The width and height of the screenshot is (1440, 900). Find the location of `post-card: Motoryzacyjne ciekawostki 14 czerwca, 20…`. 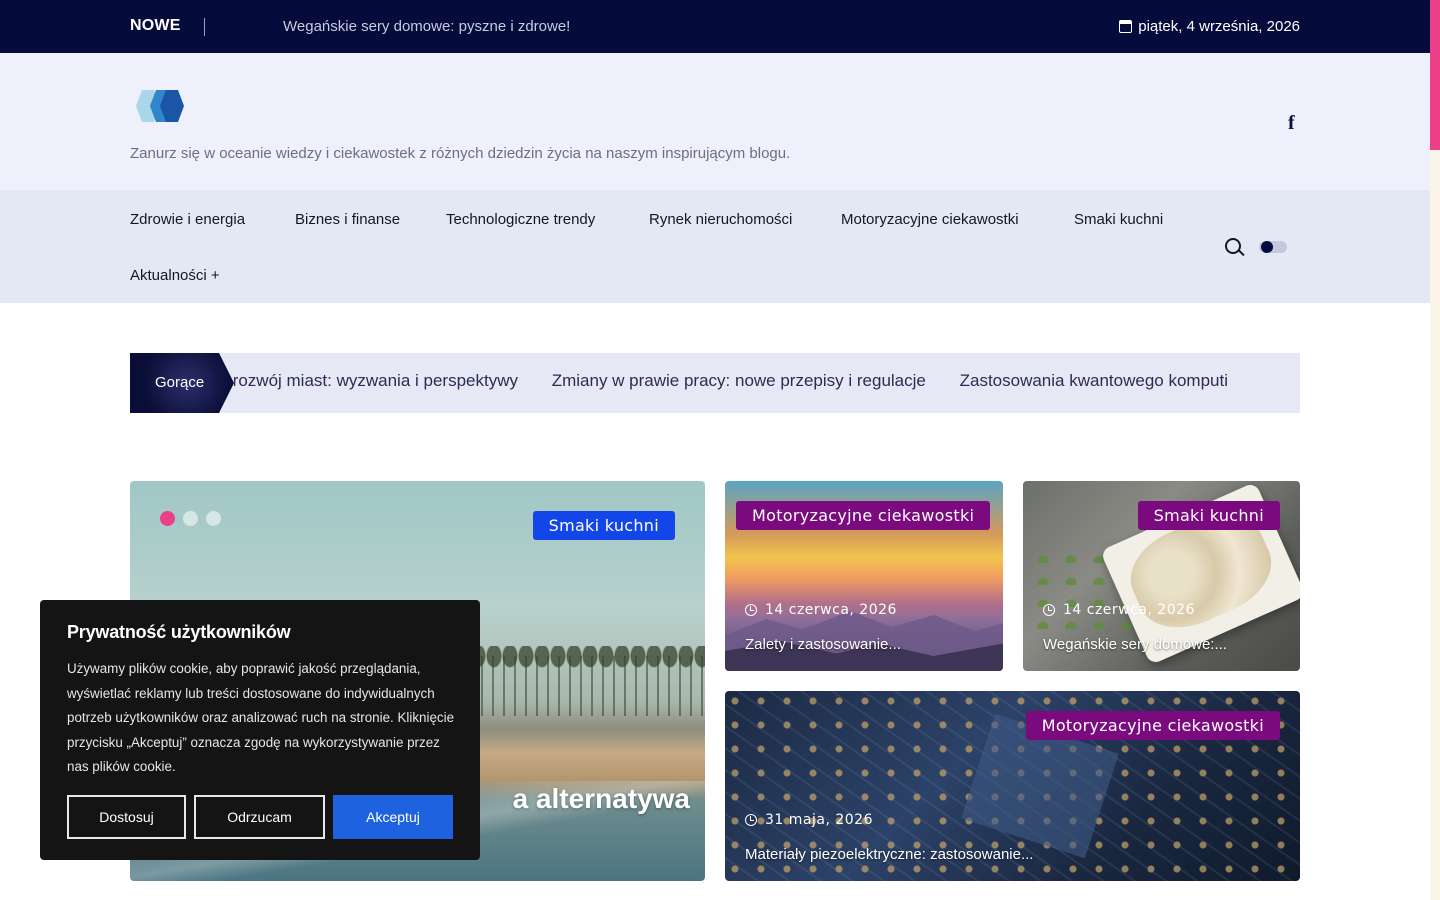

post-card: Motoryzacyjne ciekawostki 14 czerwca, 20… is located at coordinates (864, 576).